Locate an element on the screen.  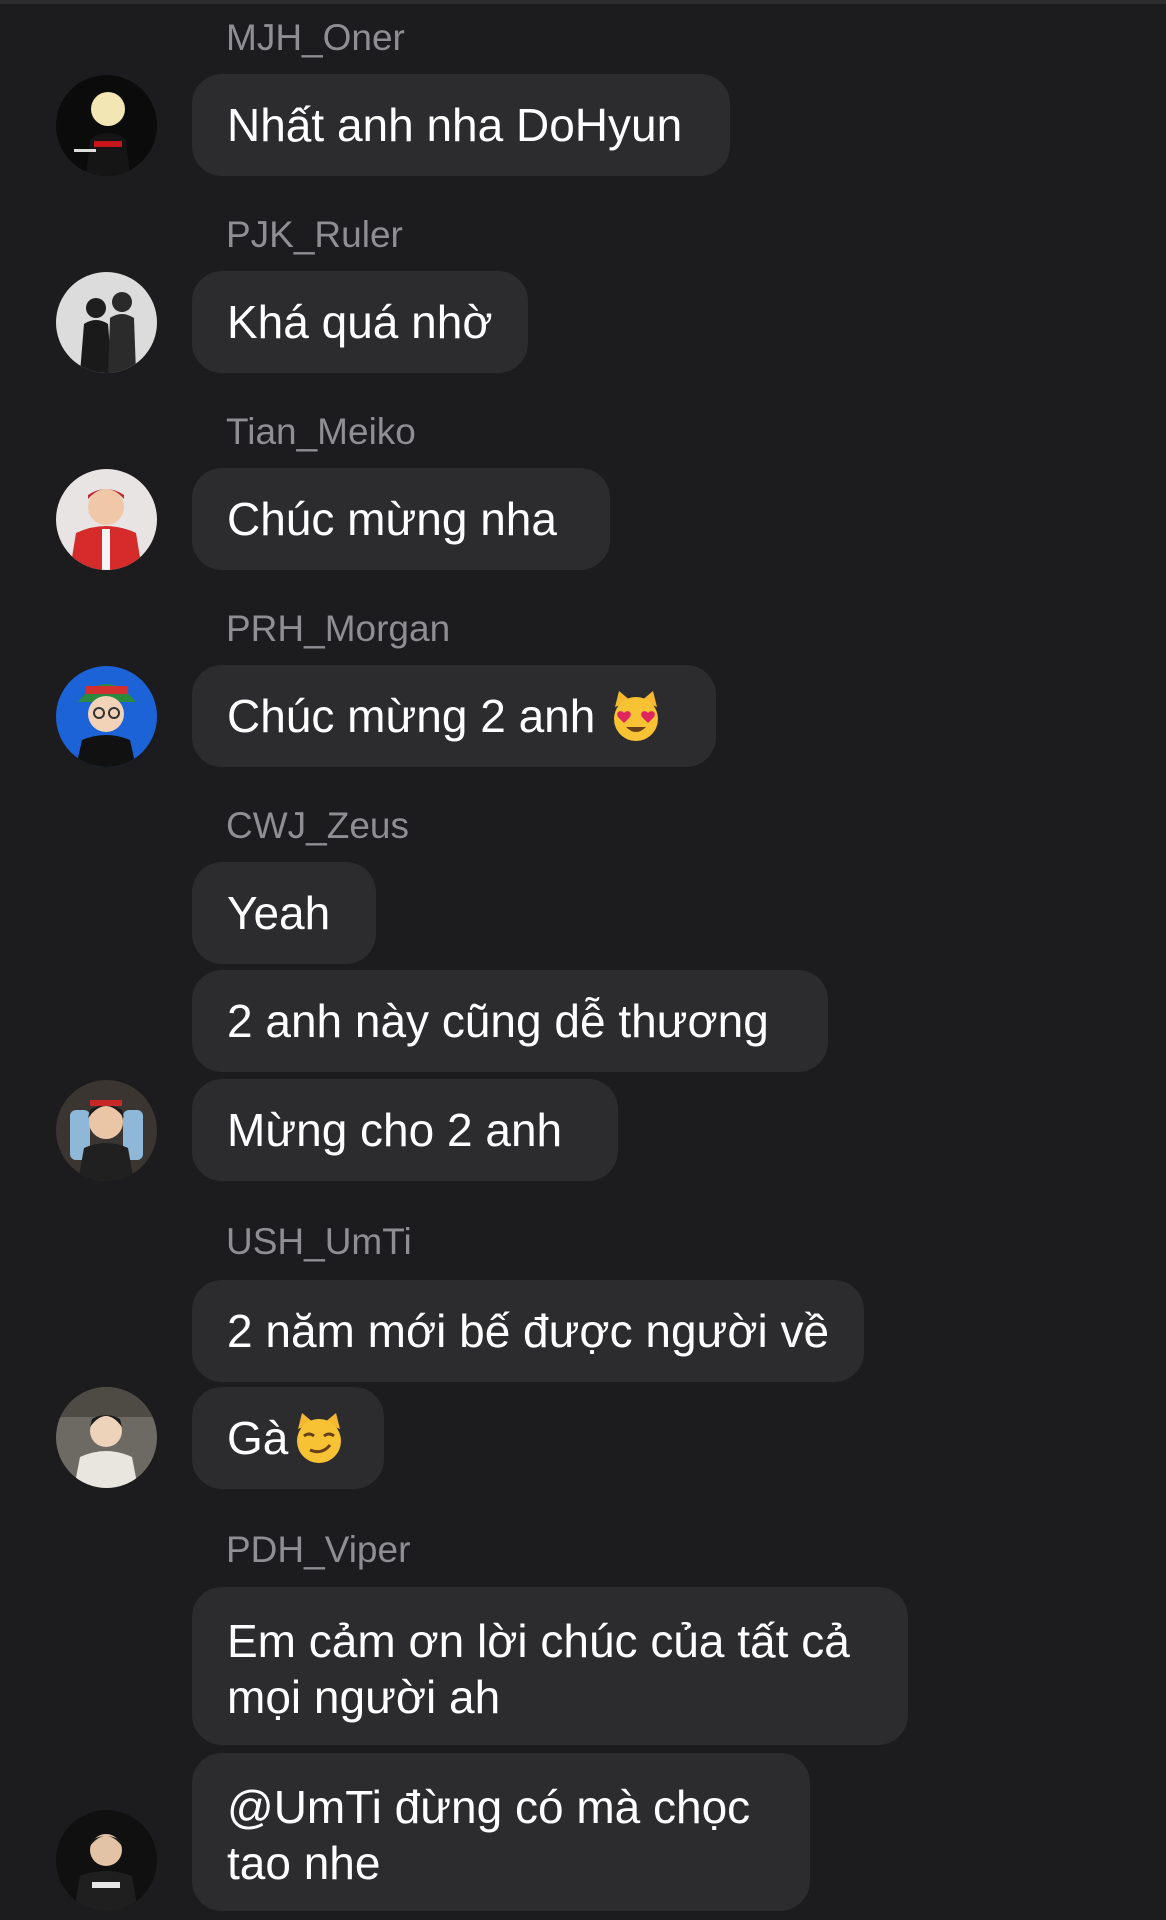
message-bubble: Yeah is located at coordinates (284, 913).